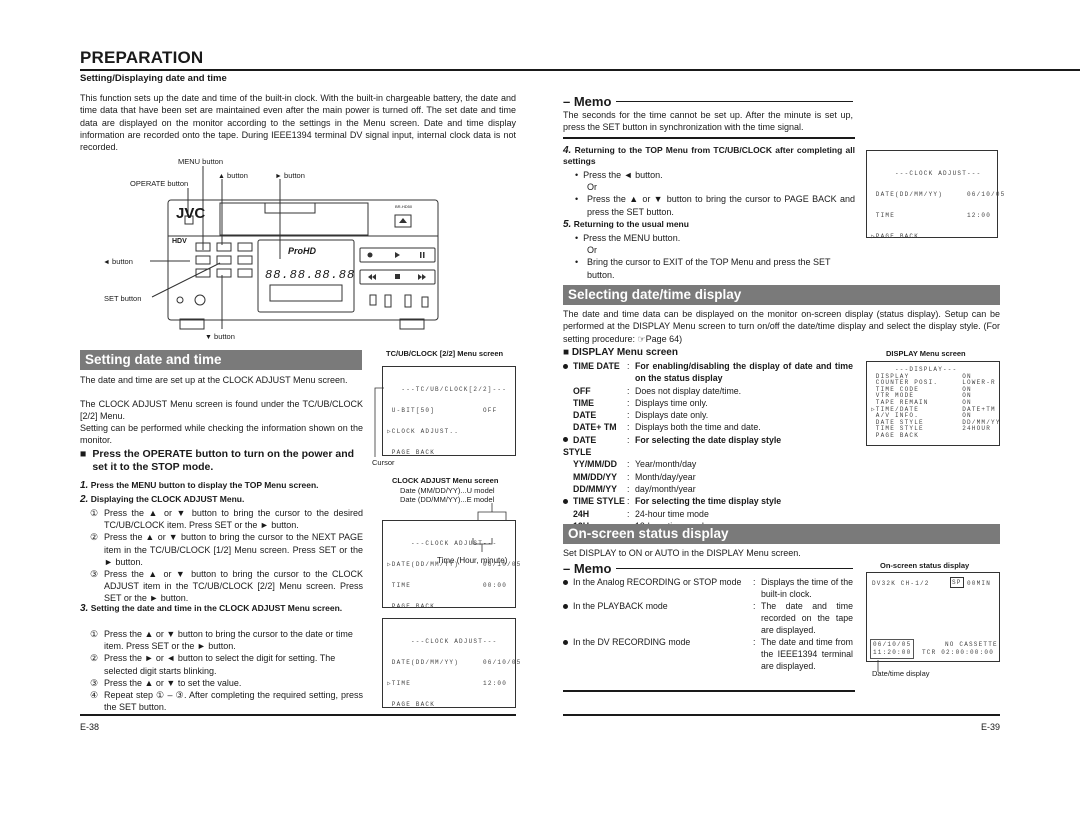 This screenshot has width=1080, height=834. I want to click on step-3-item: ③ Press the ▲ or ▼ to set the value., so click(166, 682).